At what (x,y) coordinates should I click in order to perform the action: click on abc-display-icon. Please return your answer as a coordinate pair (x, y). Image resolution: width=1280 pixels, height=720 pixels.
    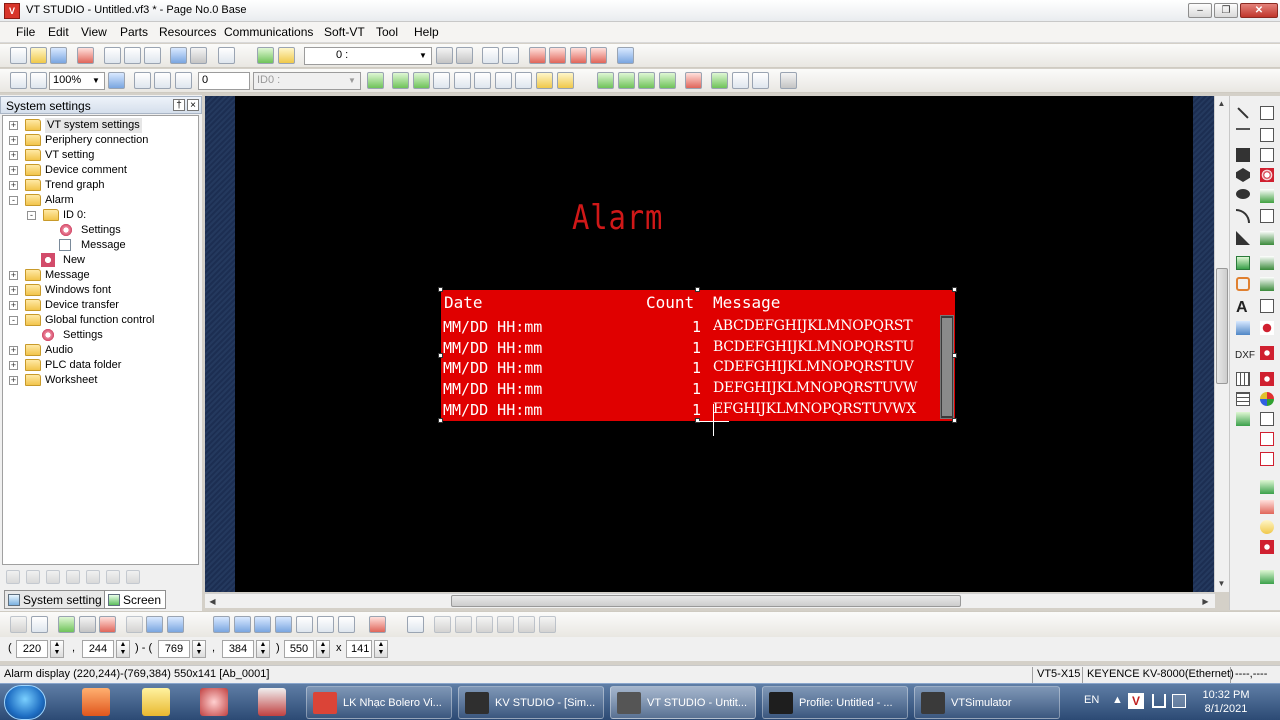
    Looking at the image, I should click on (1267, 135).